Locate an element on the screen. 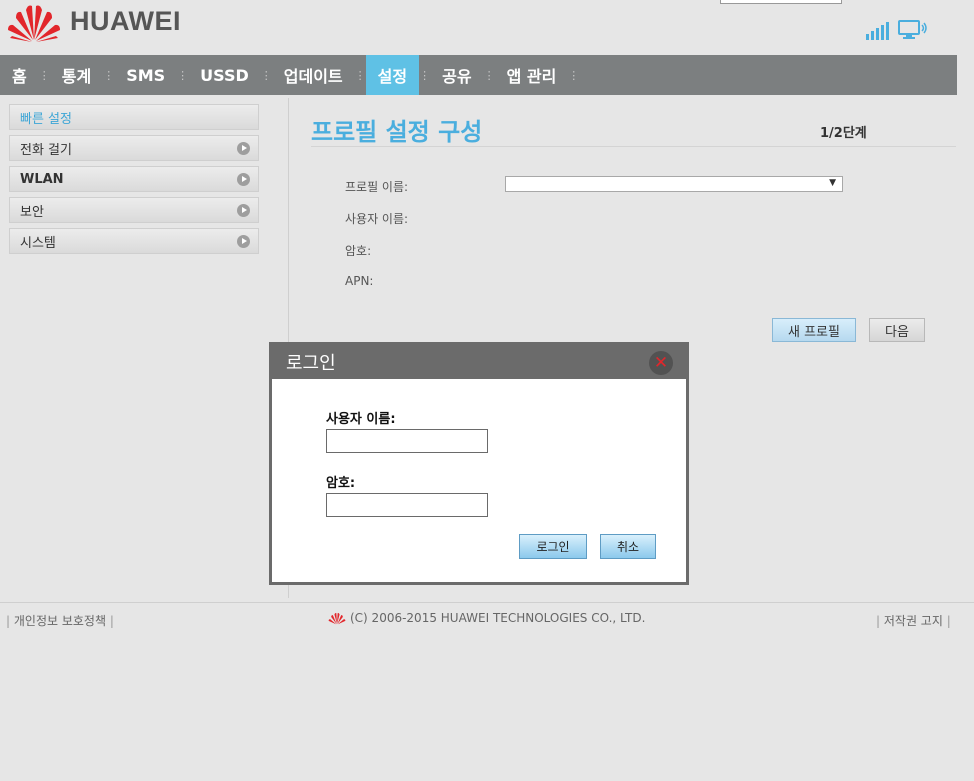 Image resolution: width=974 pixels, height=781 pixels. step-indicator: 1/2단계 is located at coordinates (843, 133).